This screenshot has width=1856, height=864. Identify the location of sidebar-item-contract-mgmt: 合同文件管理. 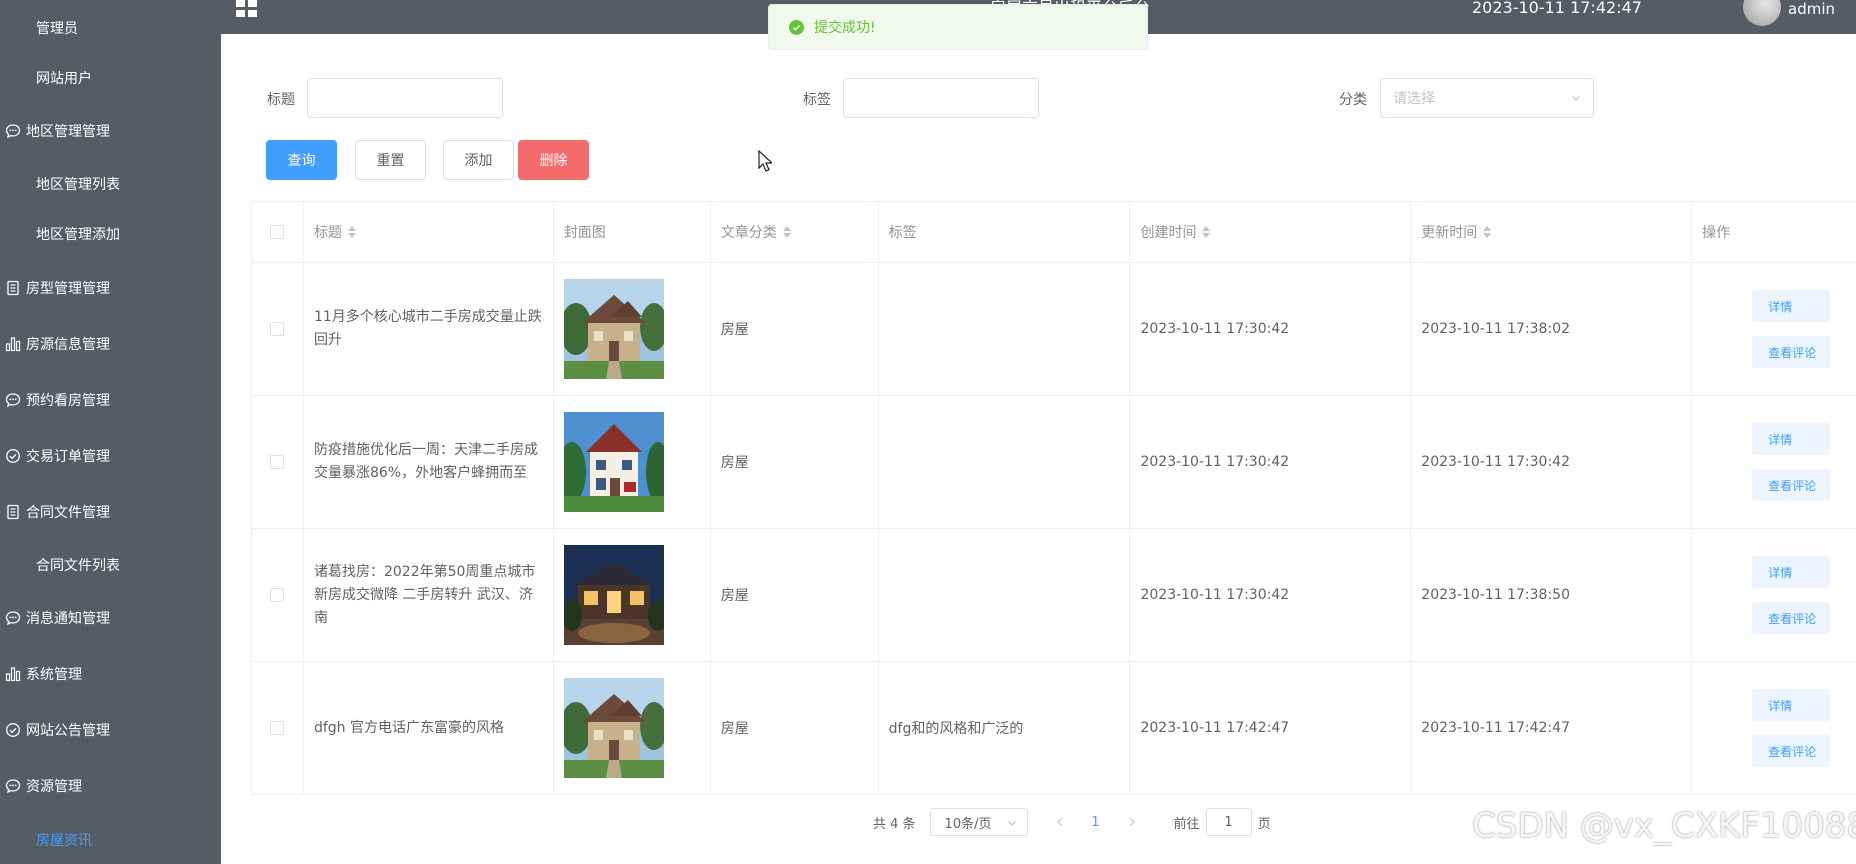
(110, 512).